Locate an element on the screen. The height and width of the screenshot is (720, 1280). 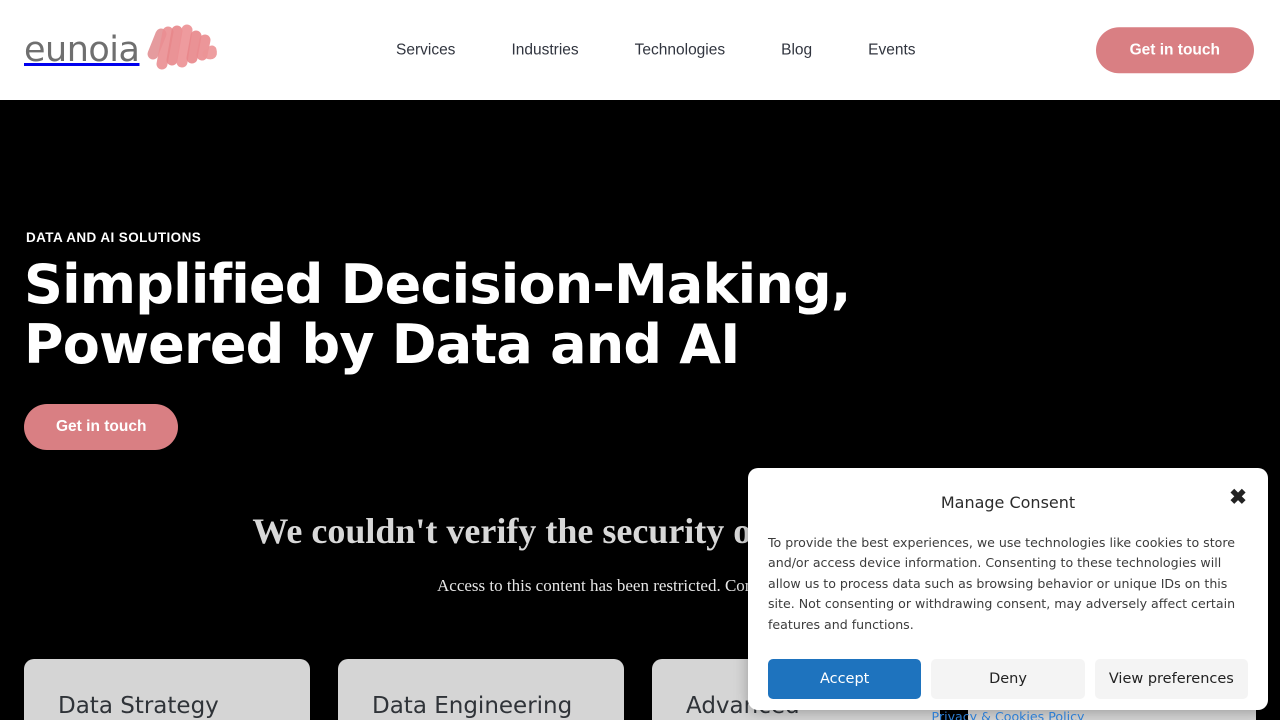
nav-item-events: Events is located at coordinates (891, 50).